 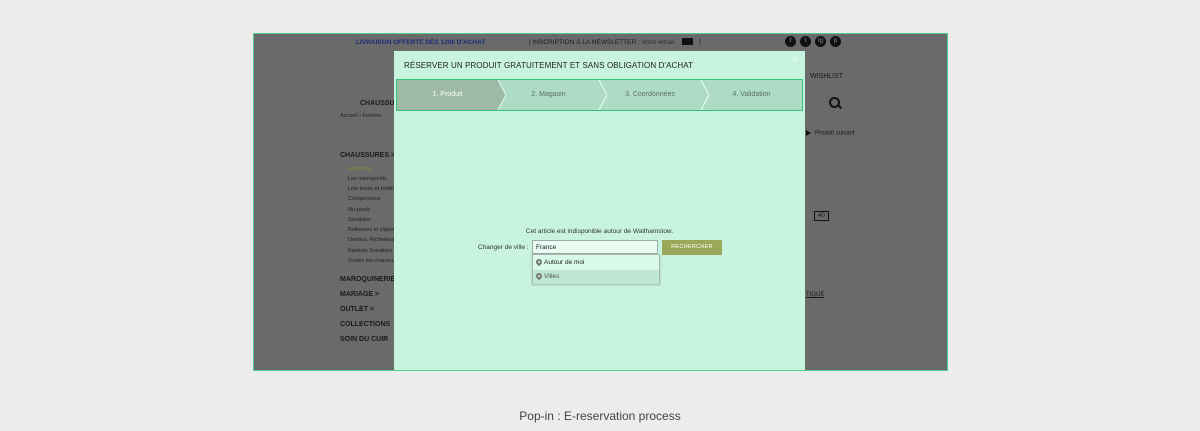 I want to click on subcategory-item: Ballerines et slippers, so click(x=373, y=230).